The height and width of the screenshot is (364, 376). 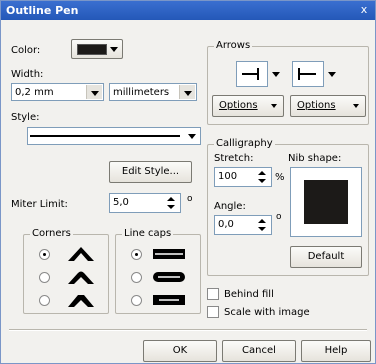 What do you see at coordinates (213, 312) in the screenshot?
I see `scale-with-image-checkbox` at bounding box center [213, 312].